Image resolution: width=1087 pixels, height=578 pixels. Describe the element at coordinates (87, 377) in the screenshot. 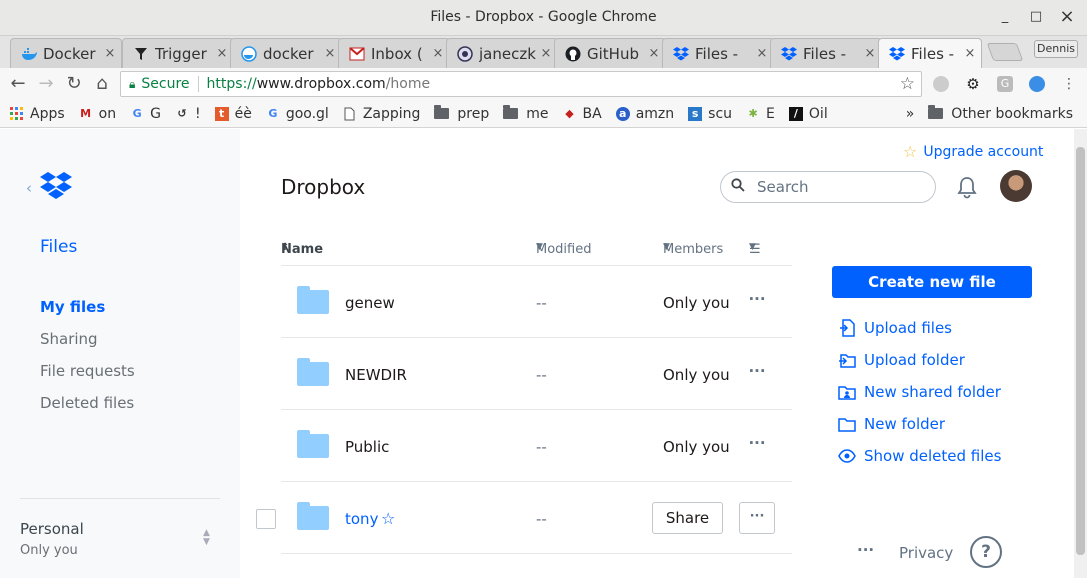

I see `sidebar-item-file-requests: File requests` at that location.